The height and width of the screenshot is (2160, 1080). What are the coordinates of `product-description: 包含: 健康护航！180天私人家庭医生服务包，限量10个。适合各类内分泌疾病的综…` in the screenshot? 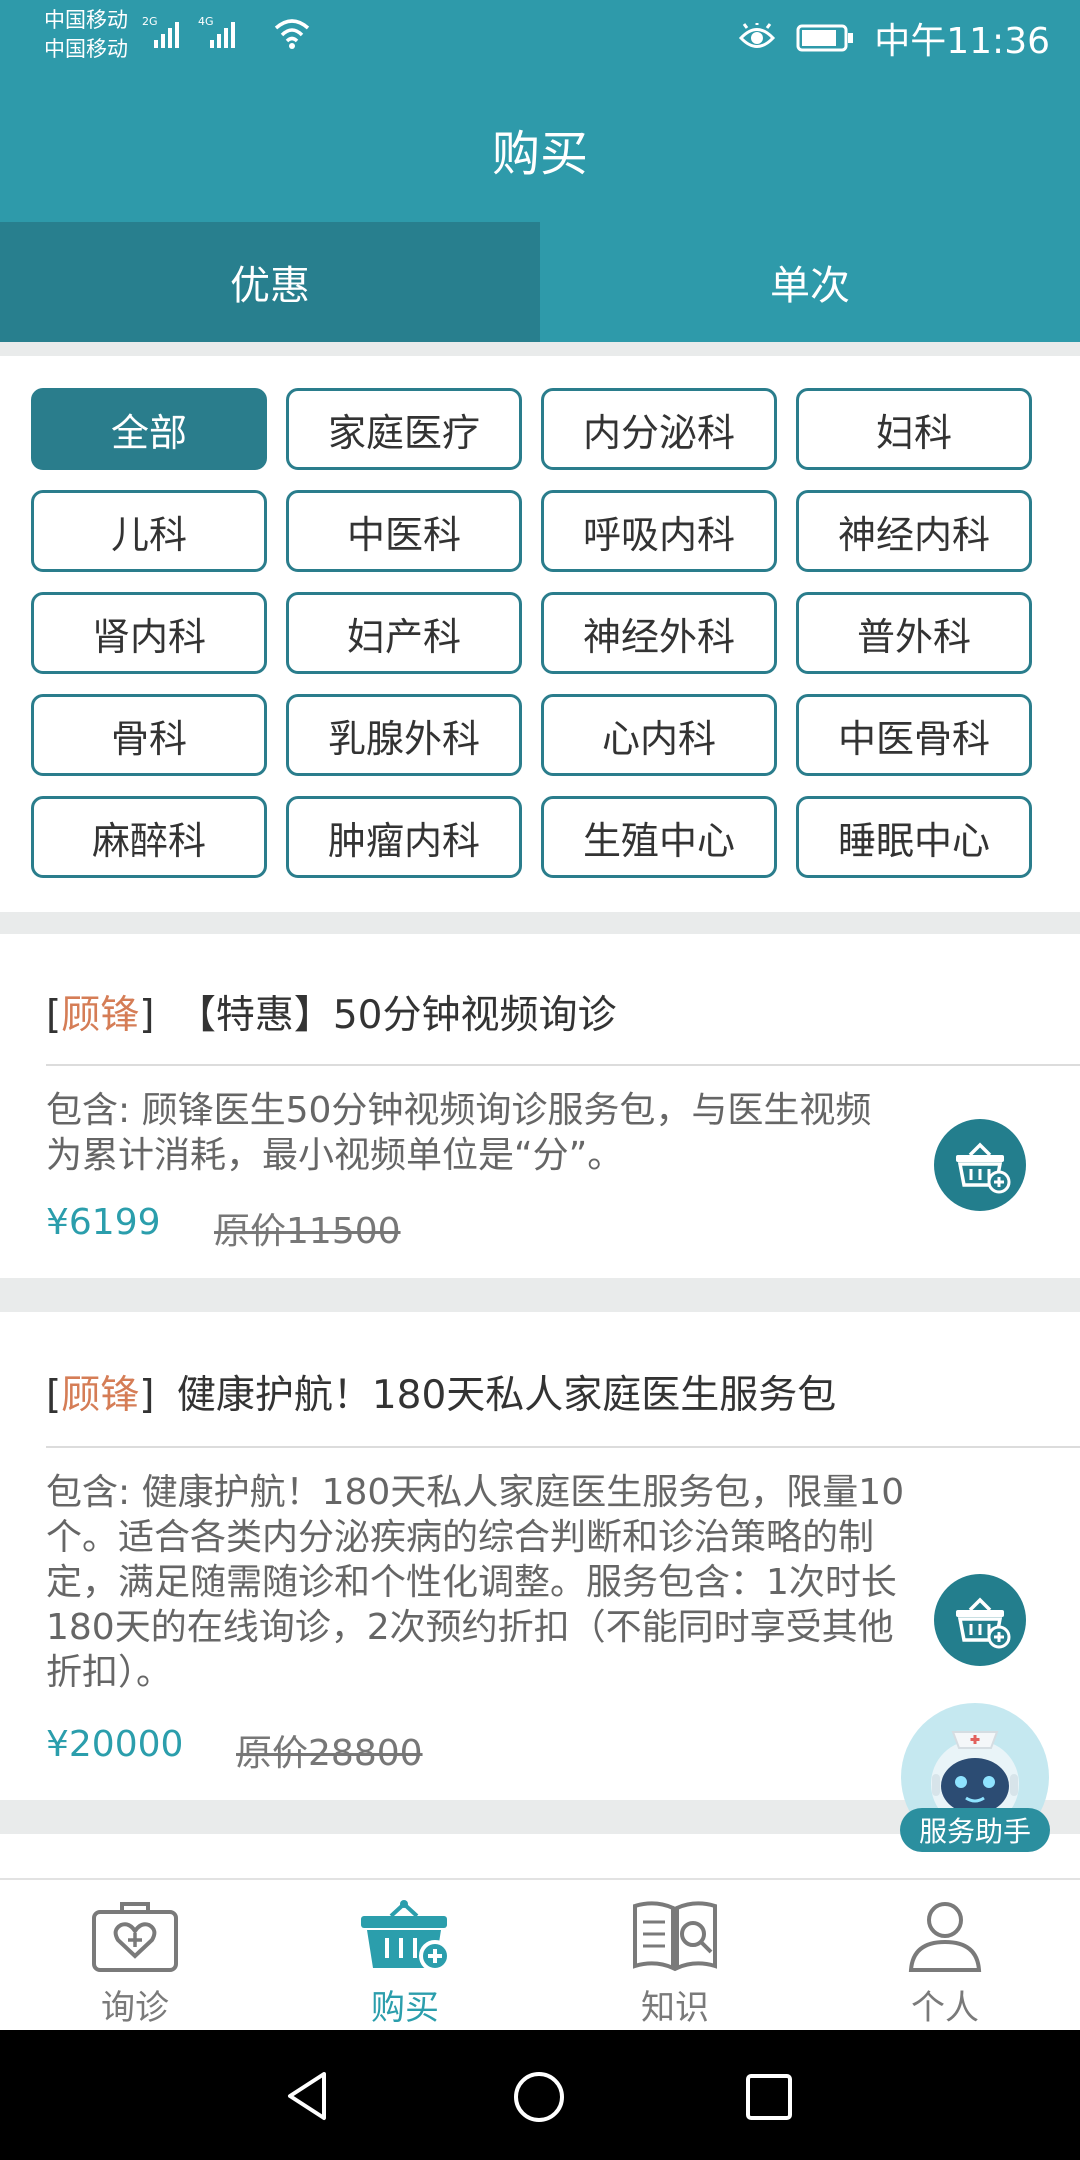 It's located at (475, 1582).